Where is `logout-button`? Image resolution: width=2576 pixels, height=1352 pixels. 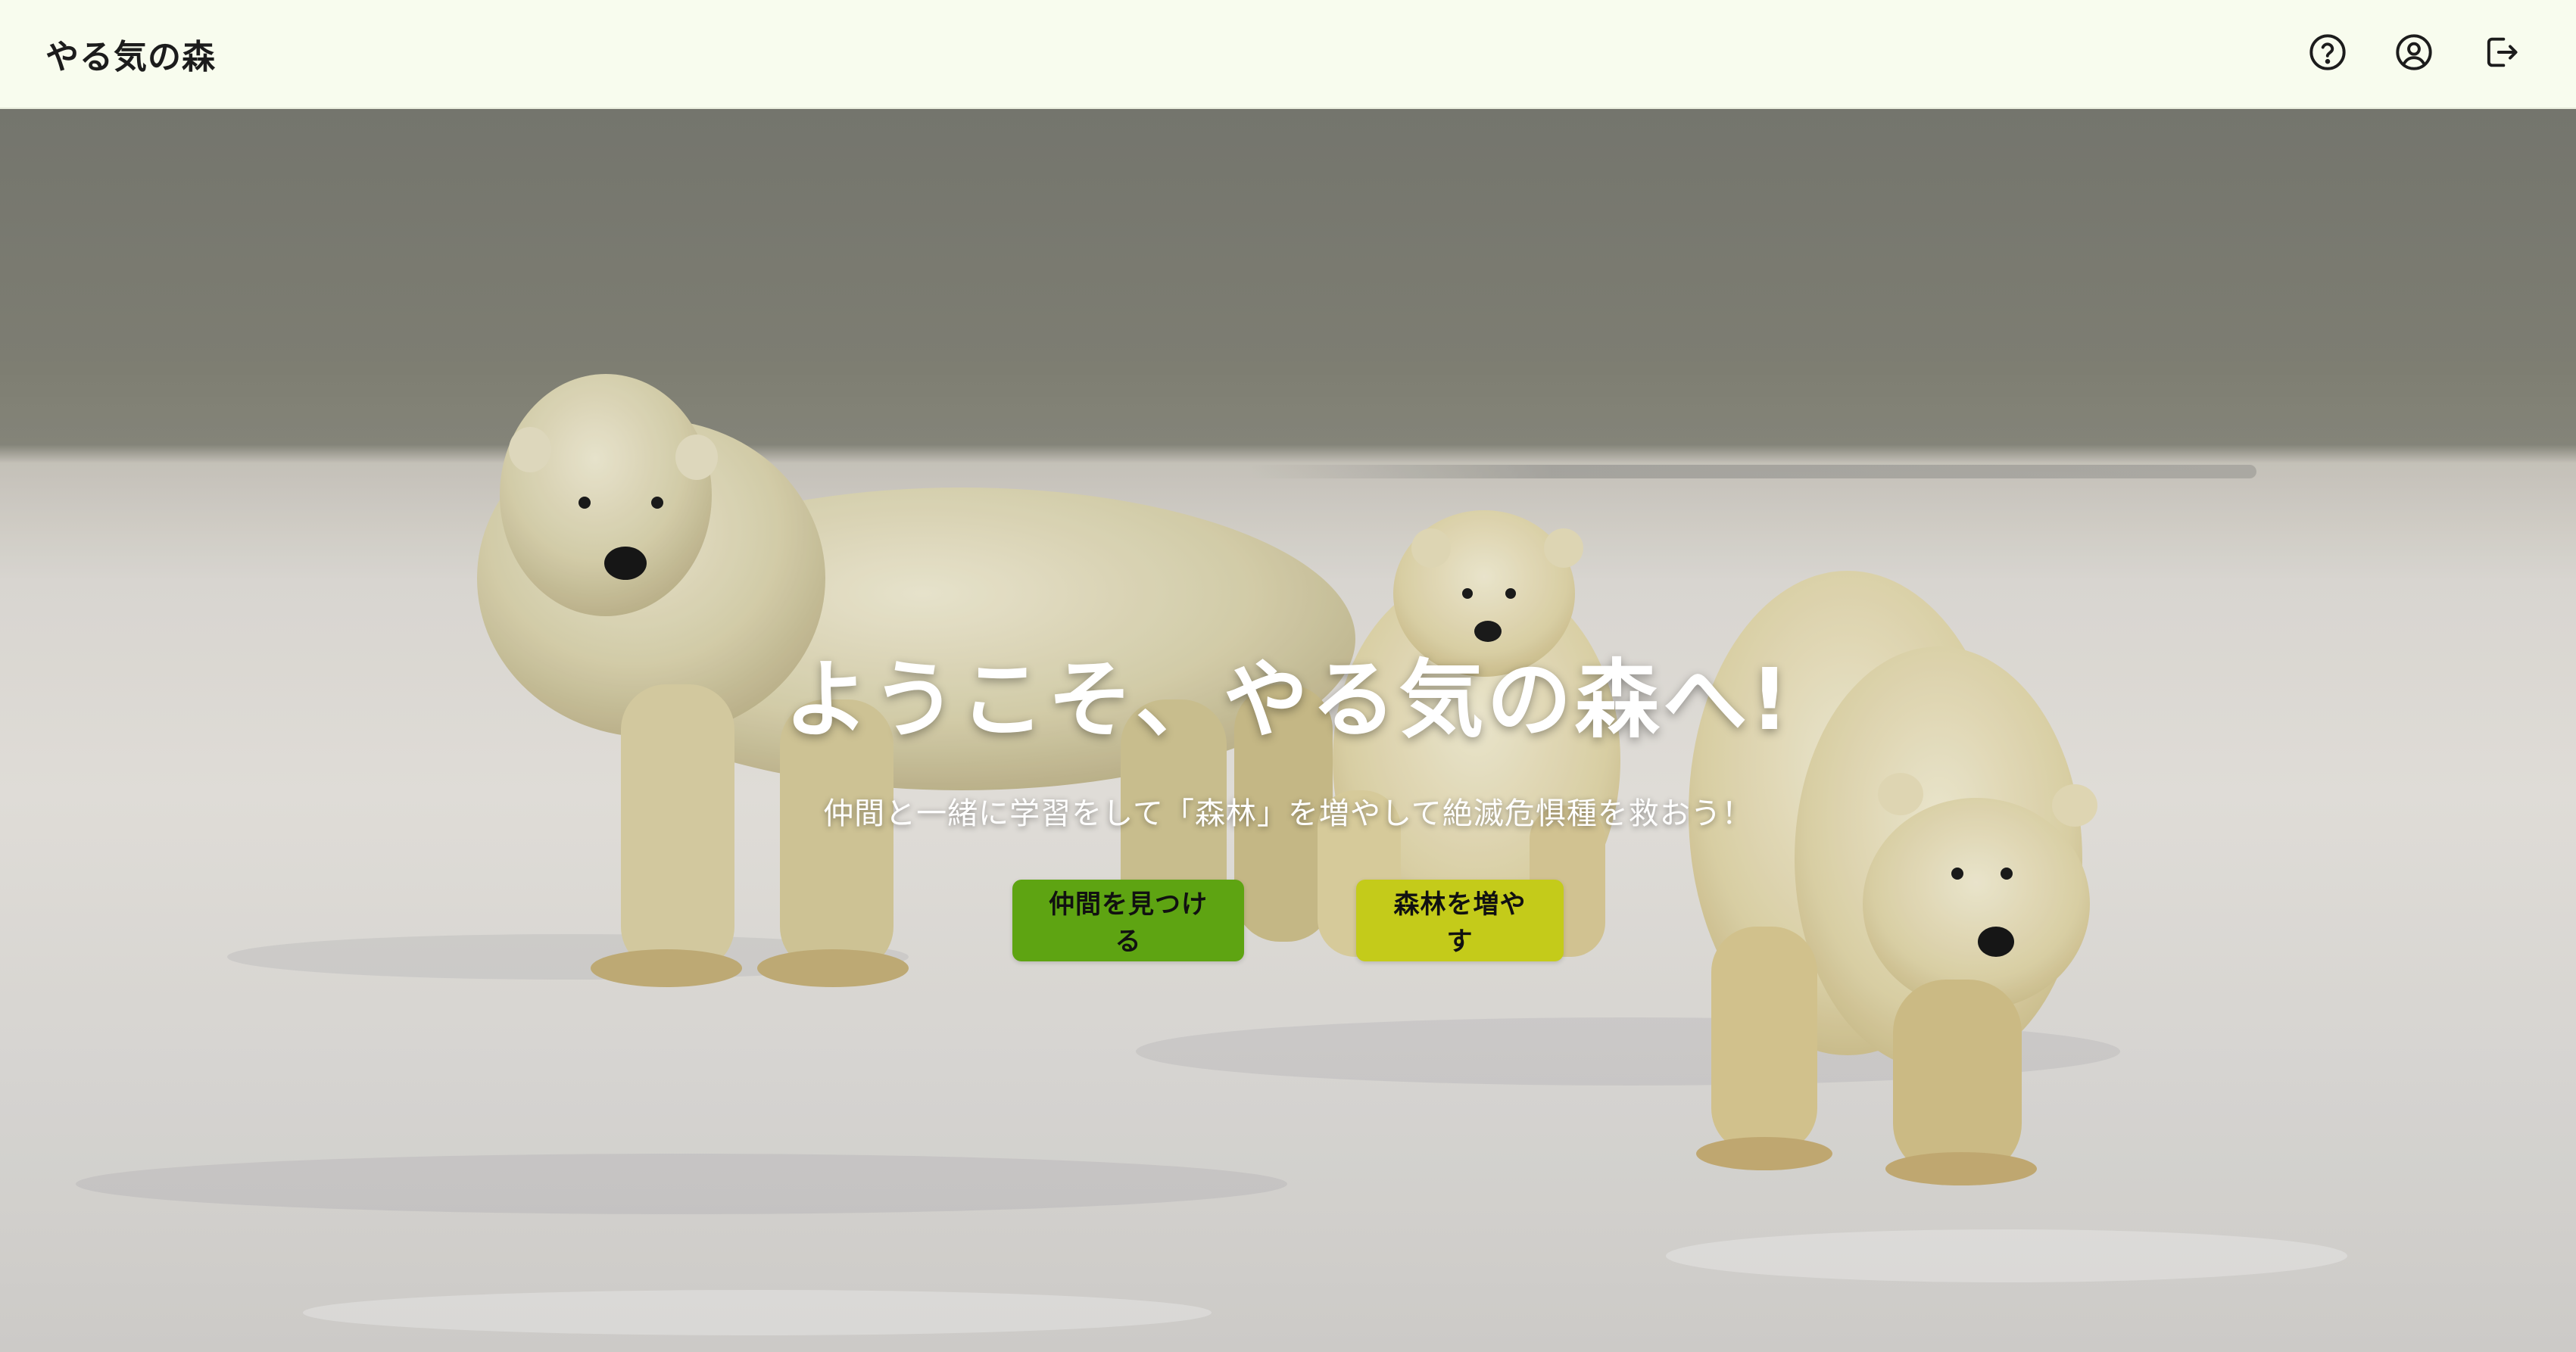
logout-button is located at coordinates (2500, 54).